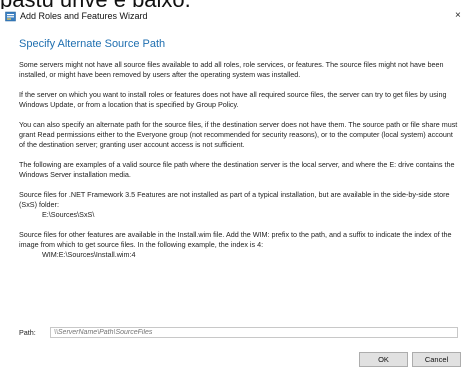 This screenshot has width=467, height=371. Describe the element at coordinates (27, 332) in the screenshot. I see `path-label: Path:` at that location.